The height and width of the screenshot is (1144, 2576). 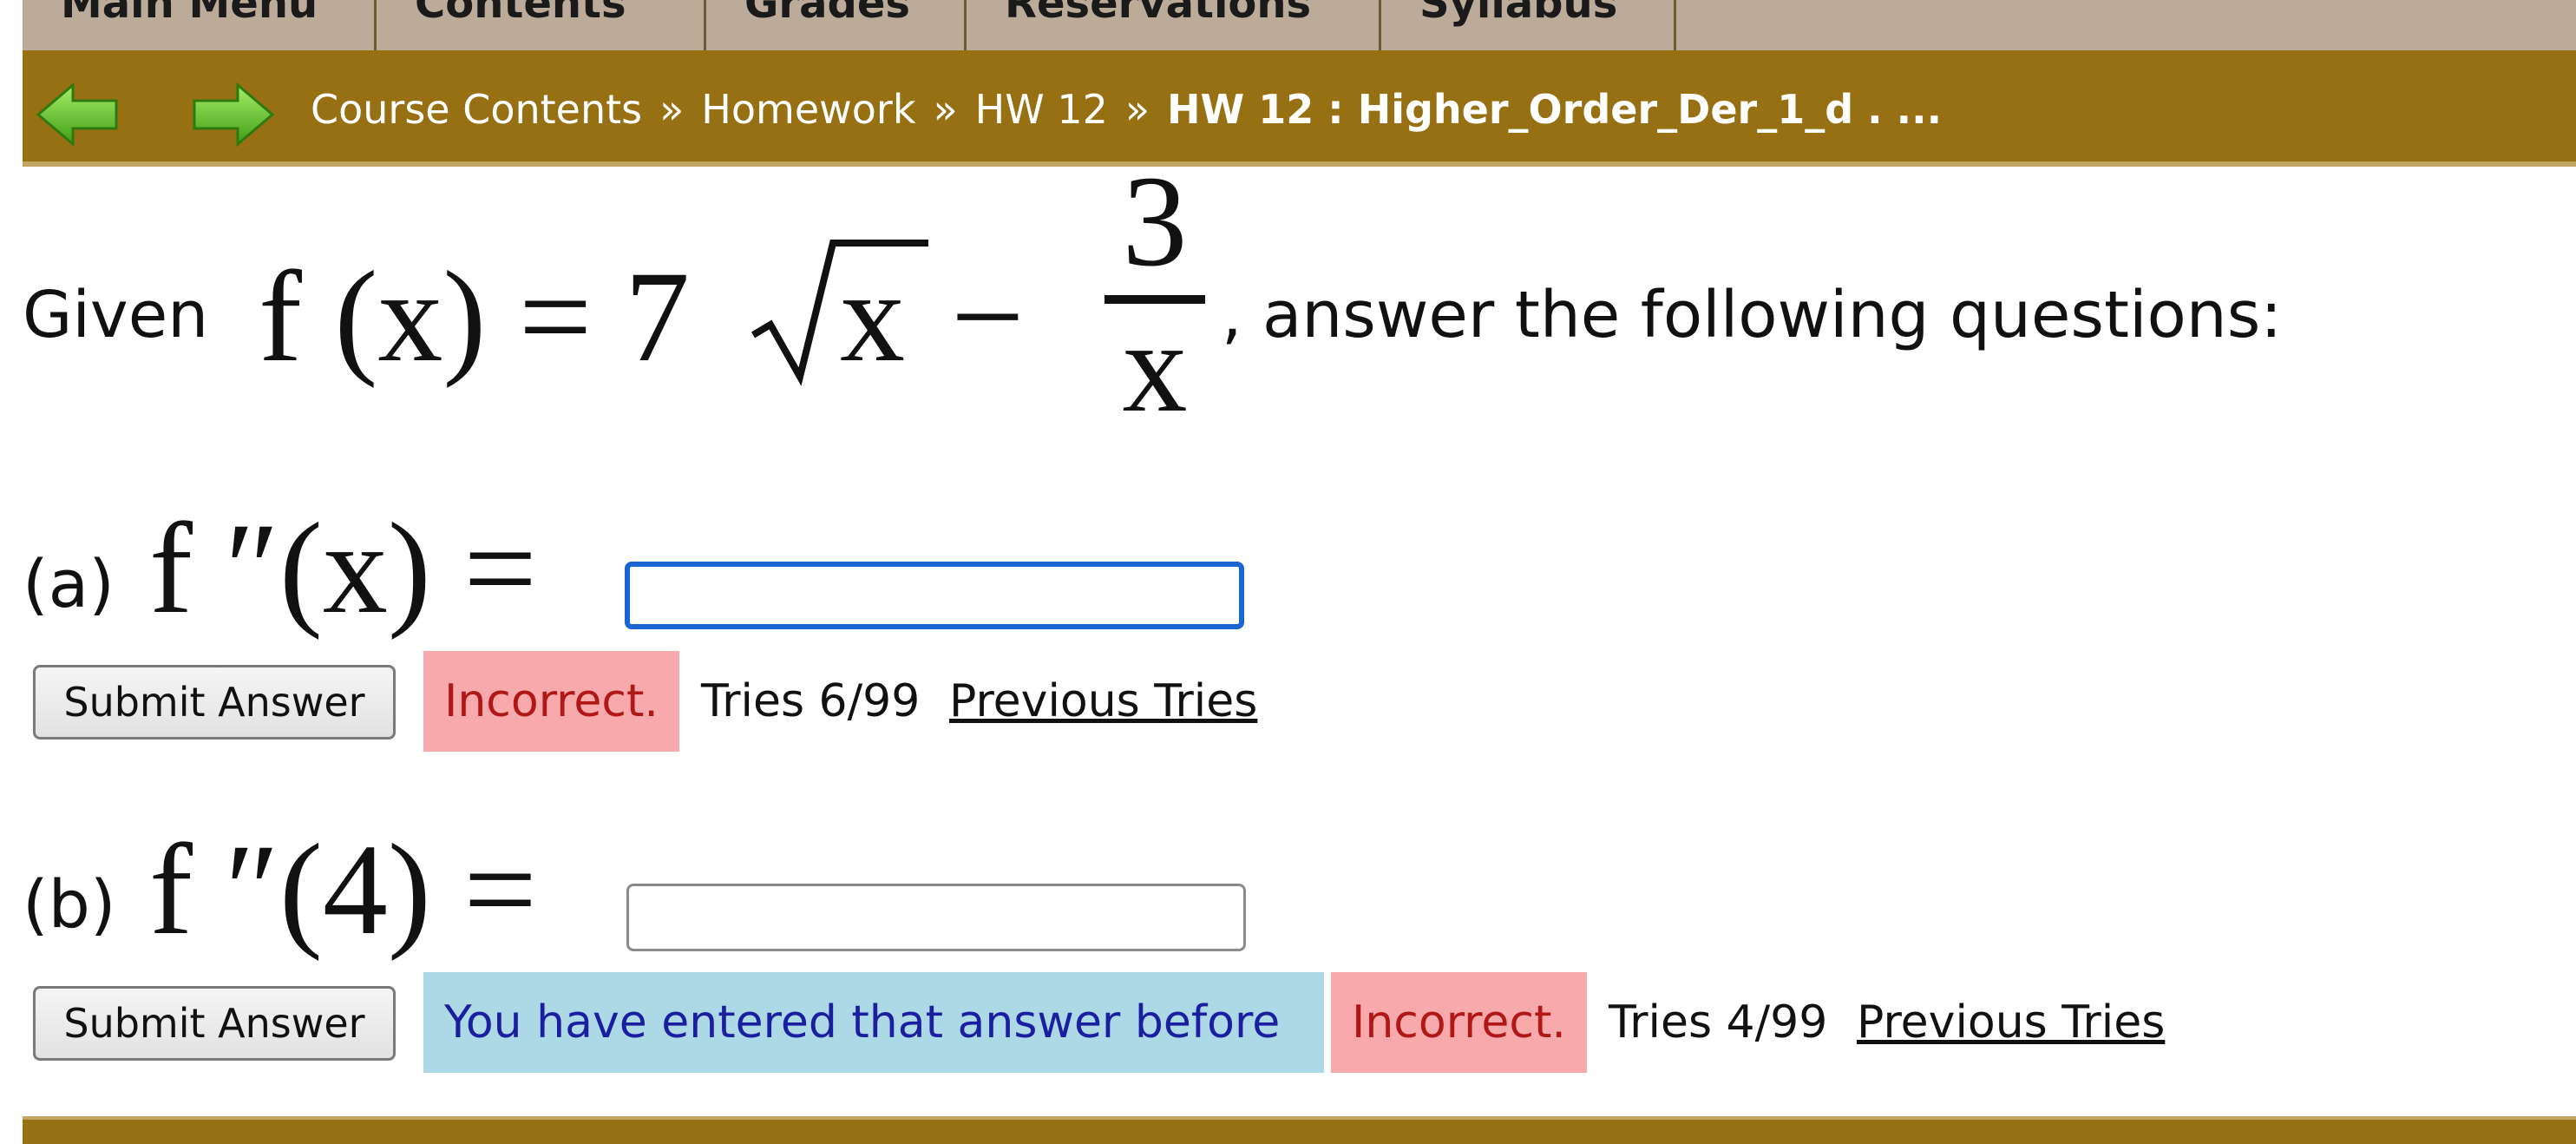 What do you see at coordinates (1155, 221) in the screenshot?
I see `fraction-numerator: 3` at bounding box center [1155, 221].